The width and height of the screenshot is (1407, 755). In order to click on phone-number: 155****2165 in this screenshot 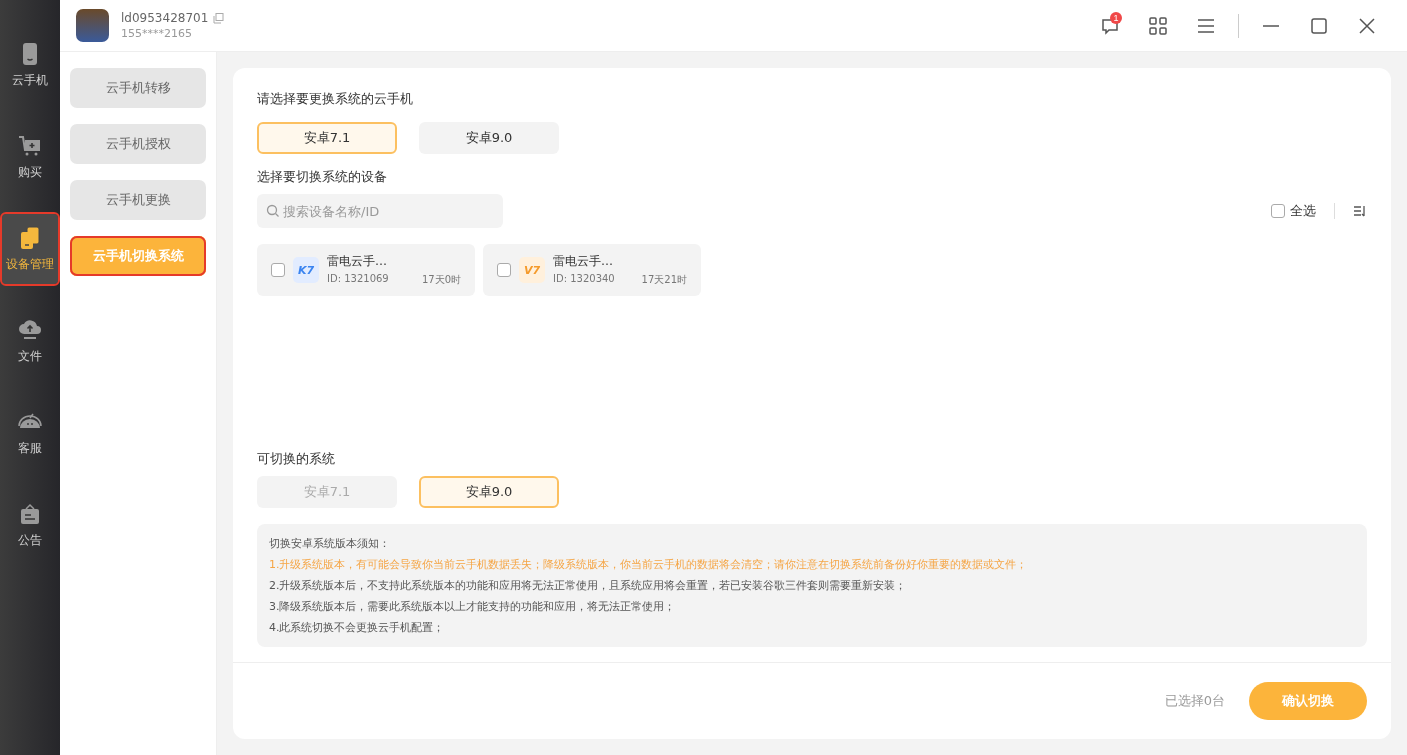, I will do `click(157, 33)`.